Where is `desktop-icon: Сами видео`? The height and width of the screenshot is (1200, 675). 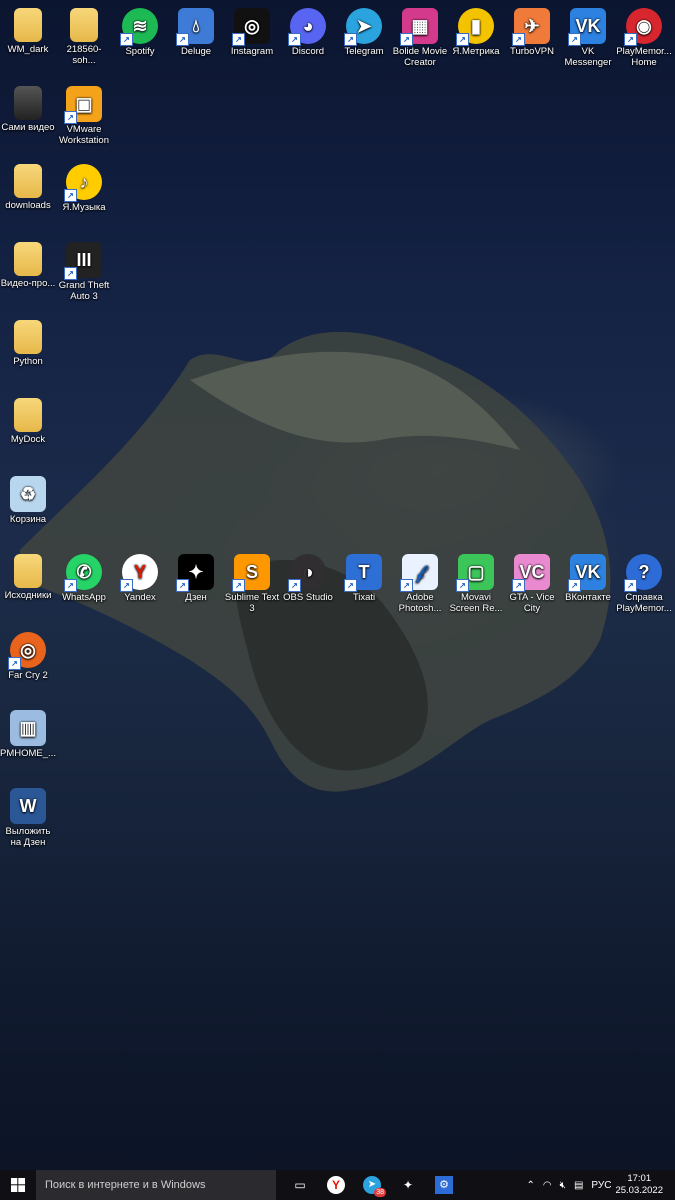 desktop-icon: Сами видео is located at coordinates (28, 107).